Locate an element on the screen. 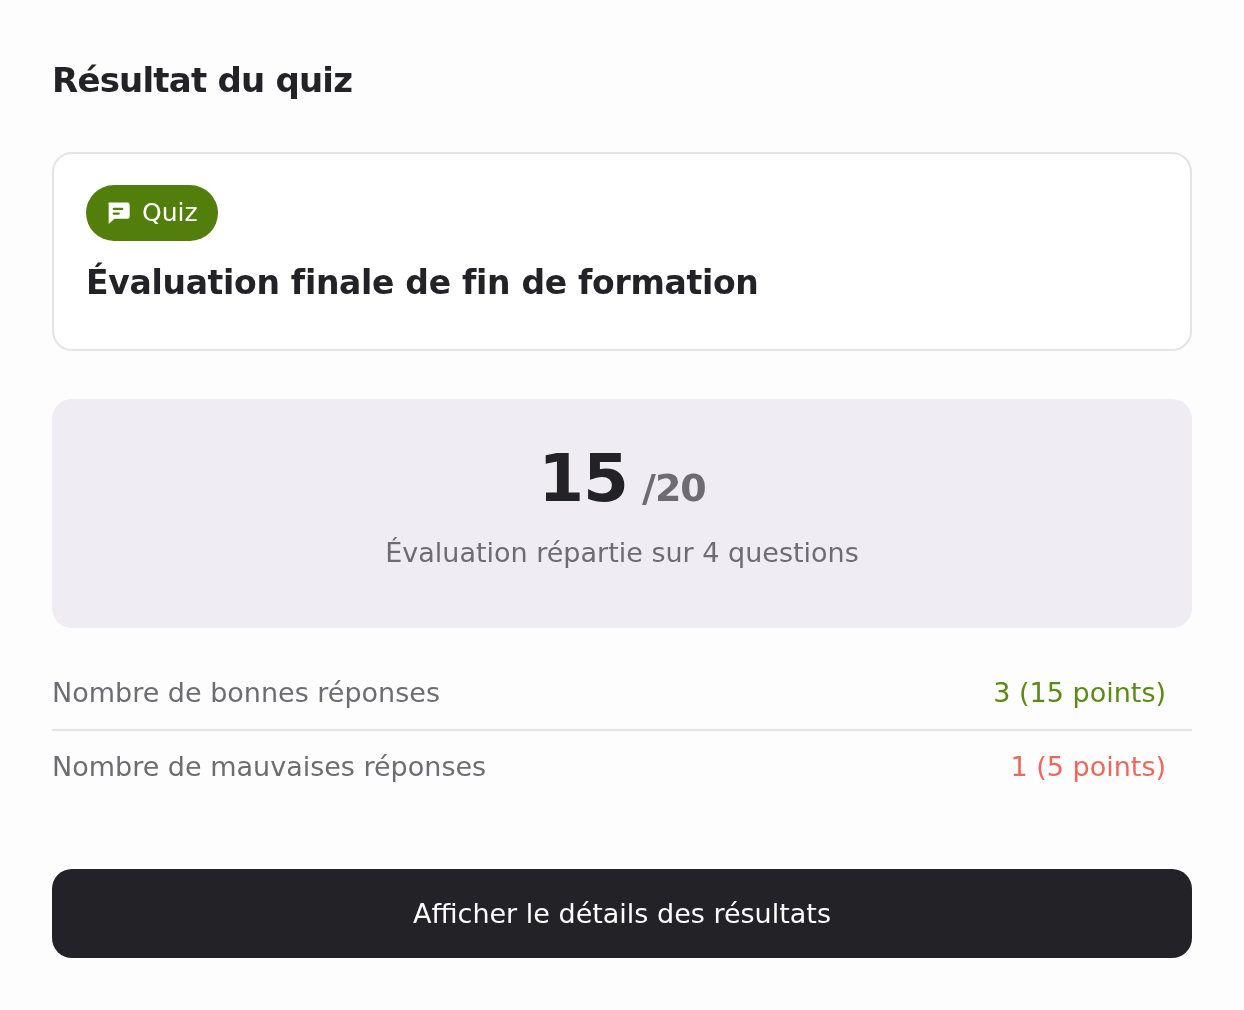 The image size is (1244, 1010). score-total: /20 is located at coordinates (674, 488).